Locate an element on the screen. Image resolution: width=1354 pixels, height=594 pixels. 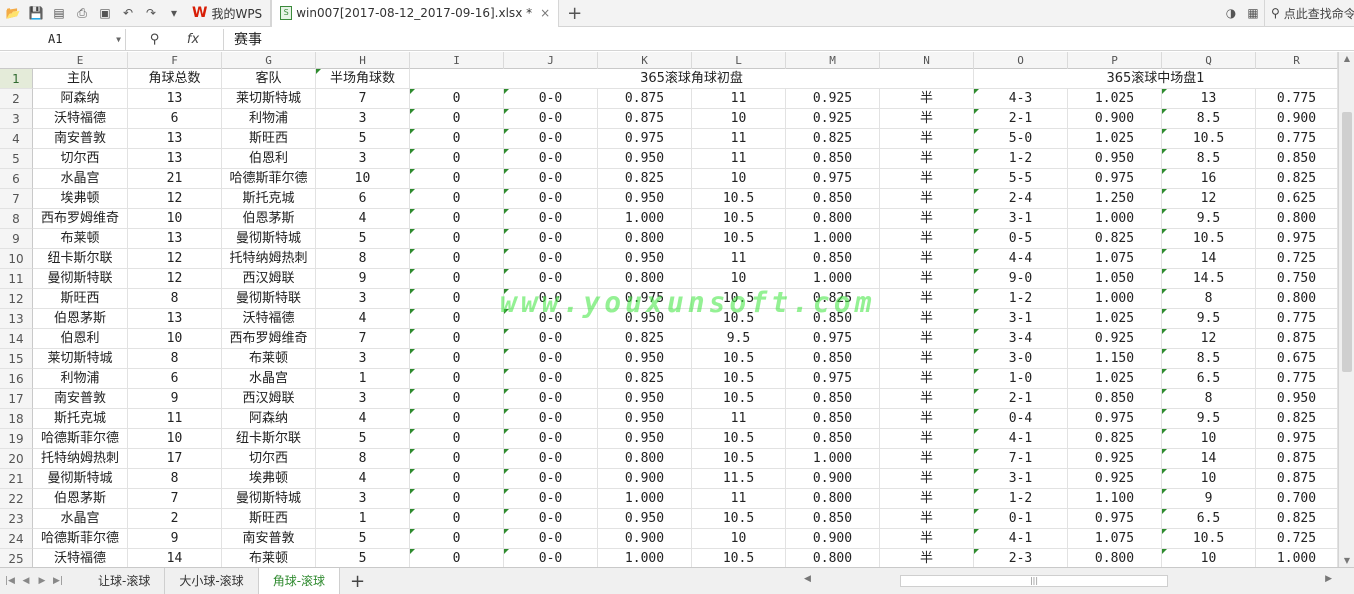
zoom-icon: ⚲ is located at coordinates (155, 39).